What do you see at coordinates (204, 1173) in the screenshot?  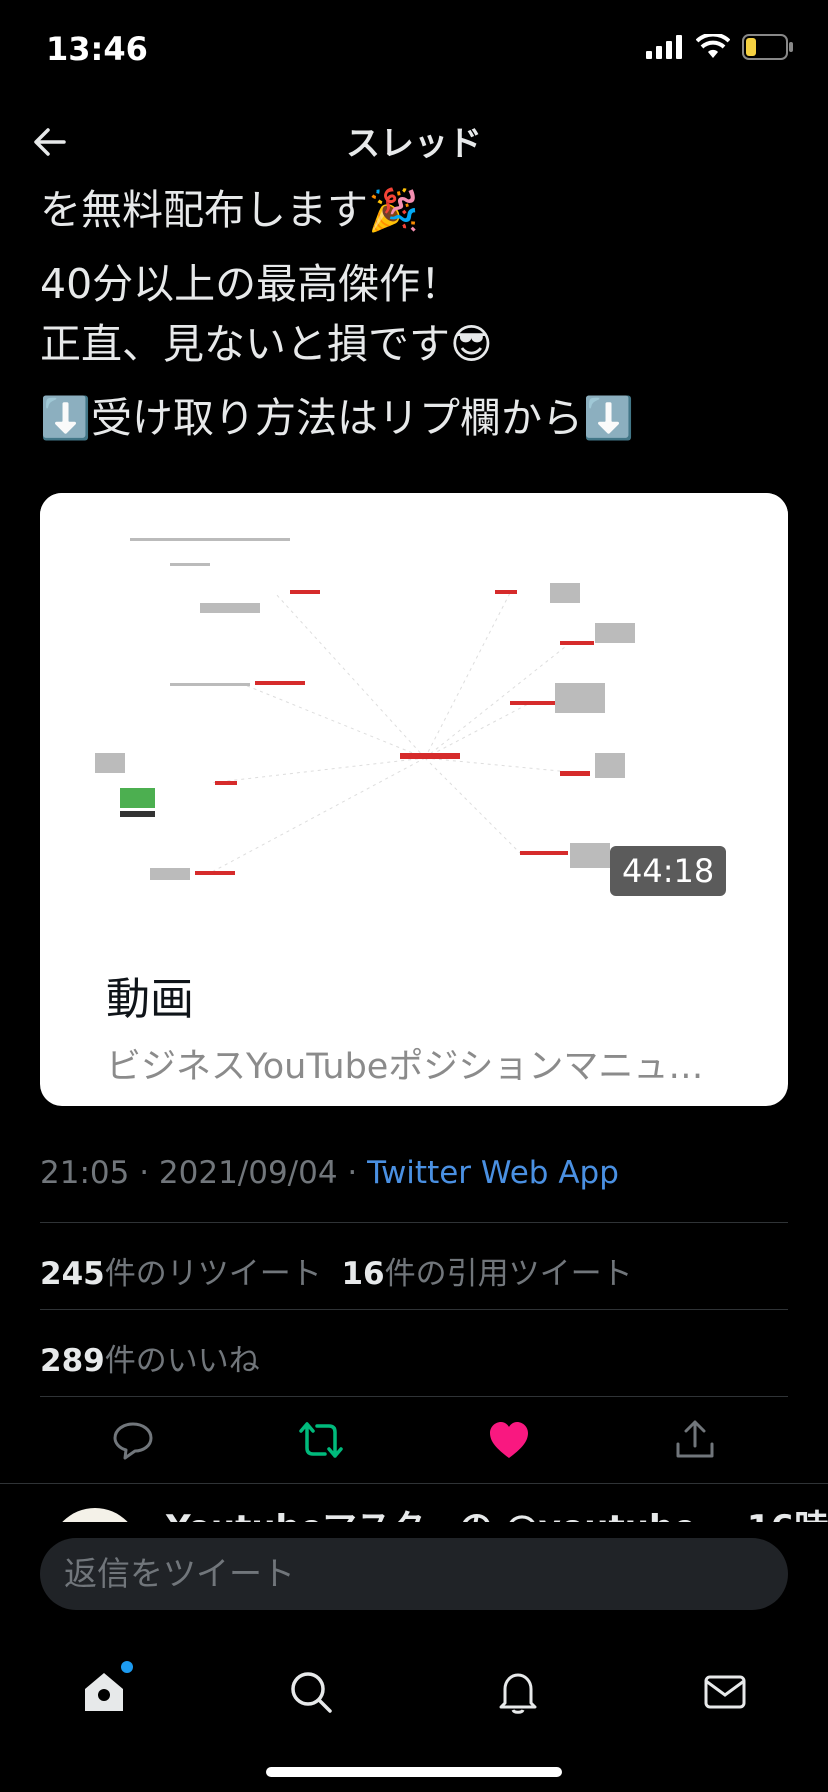 I see `tweet-timestamp: 21:05 · 2021/09/04 ·` at bounding box center [204, 1173].